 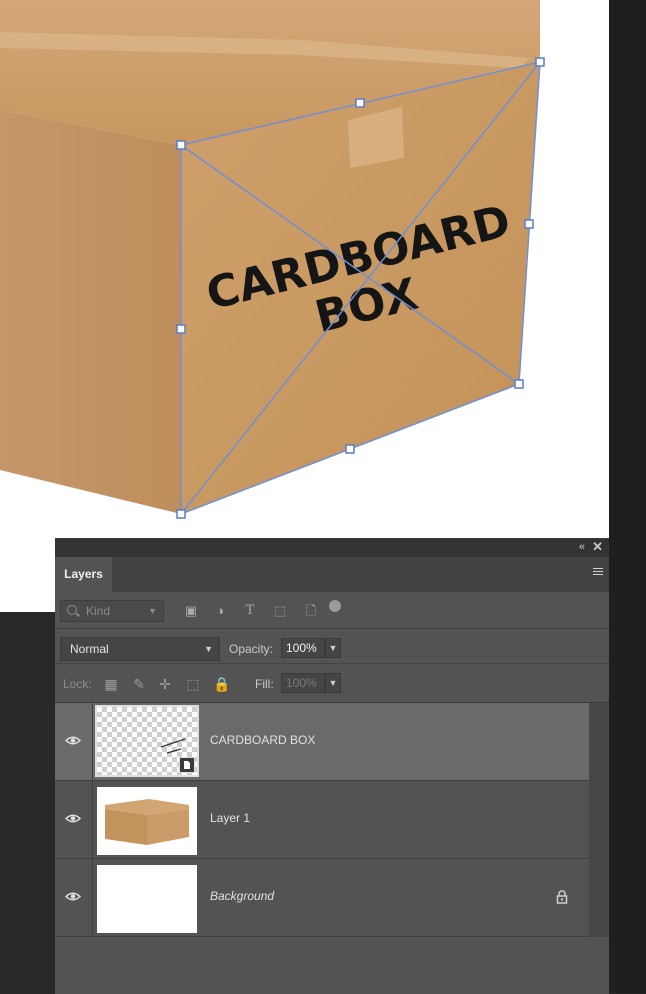 What do you see at coordinates (220, 611) in the screenshot?
I see `filter-adjustment-layers-icon: ◑` at bounding box center [220, 611].